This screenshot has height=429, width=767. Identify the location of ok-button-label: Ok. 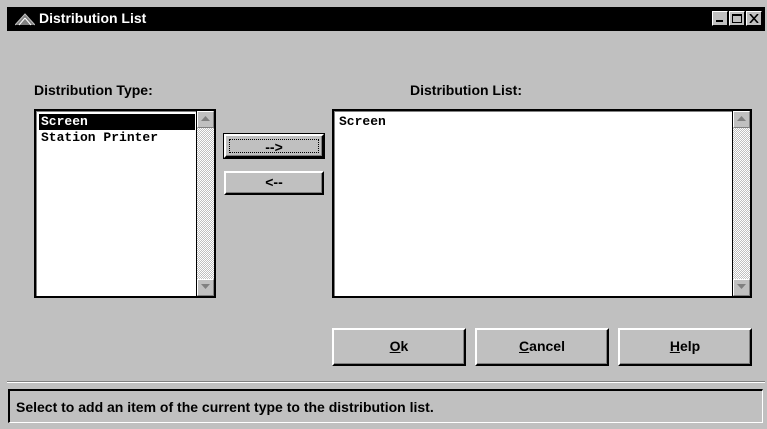
(399, 346).